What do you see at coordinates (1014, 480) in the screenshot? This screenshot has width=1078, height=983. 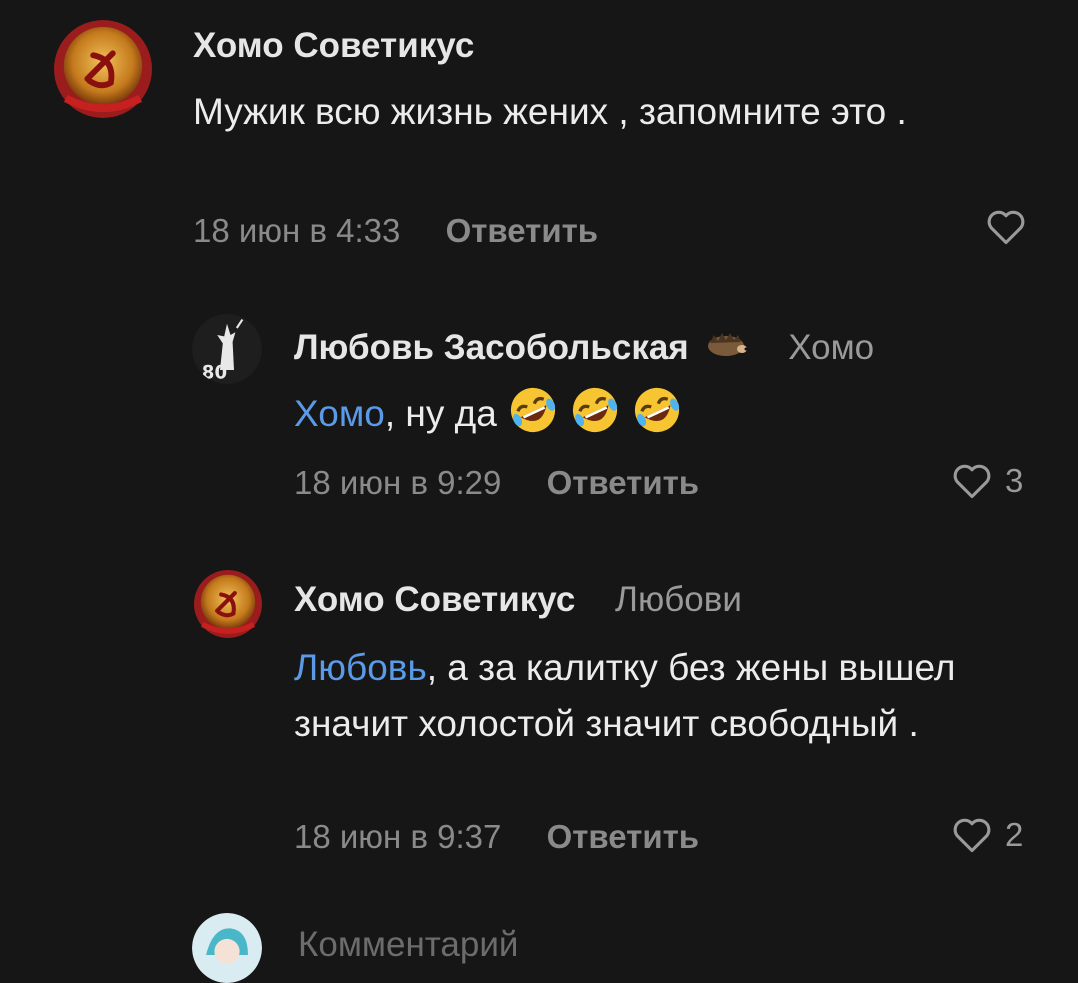 I see `like-count: 3` at bounding box center [1014, 480].